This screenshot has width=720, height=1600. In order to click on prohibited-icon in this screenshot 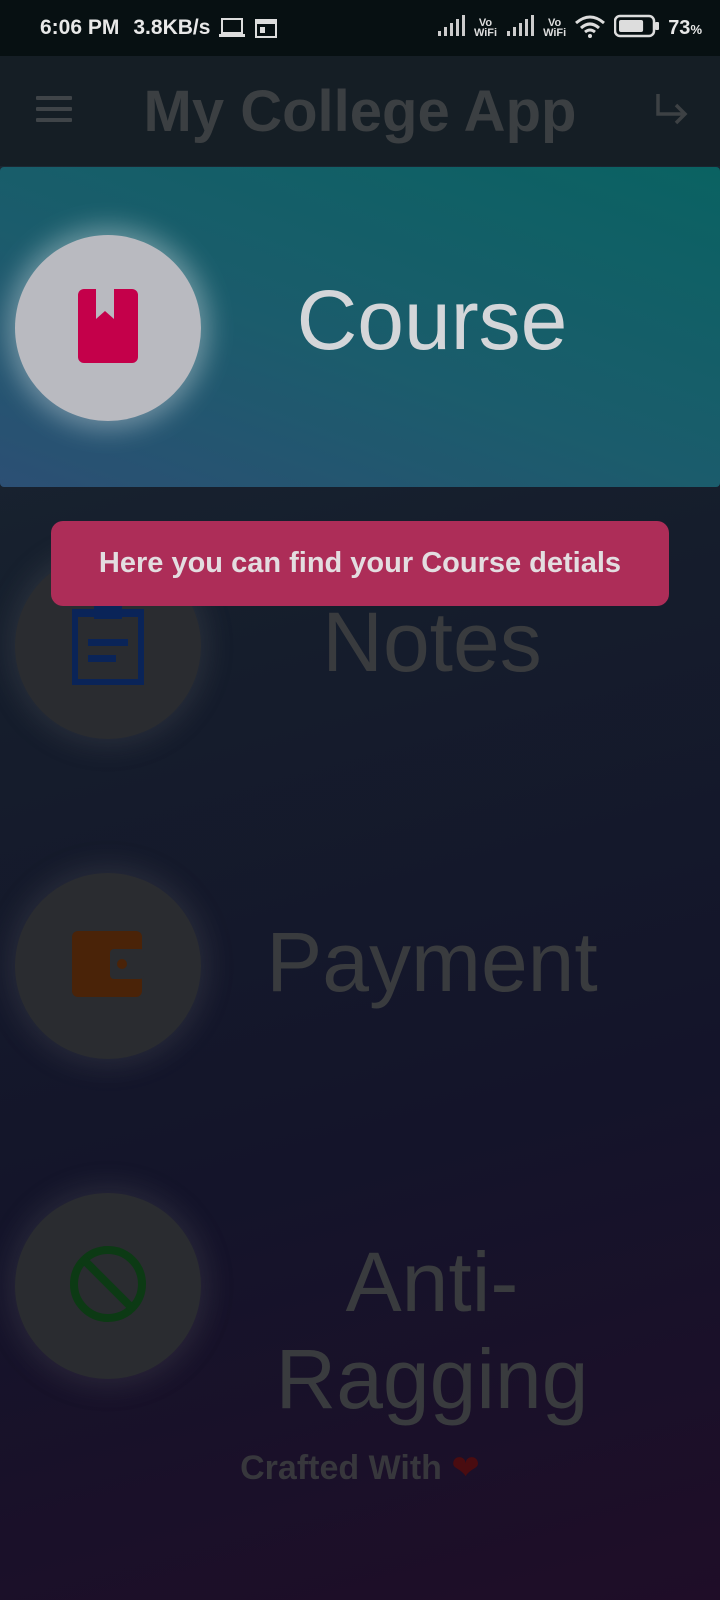, I will do `click(108, 1286)`.